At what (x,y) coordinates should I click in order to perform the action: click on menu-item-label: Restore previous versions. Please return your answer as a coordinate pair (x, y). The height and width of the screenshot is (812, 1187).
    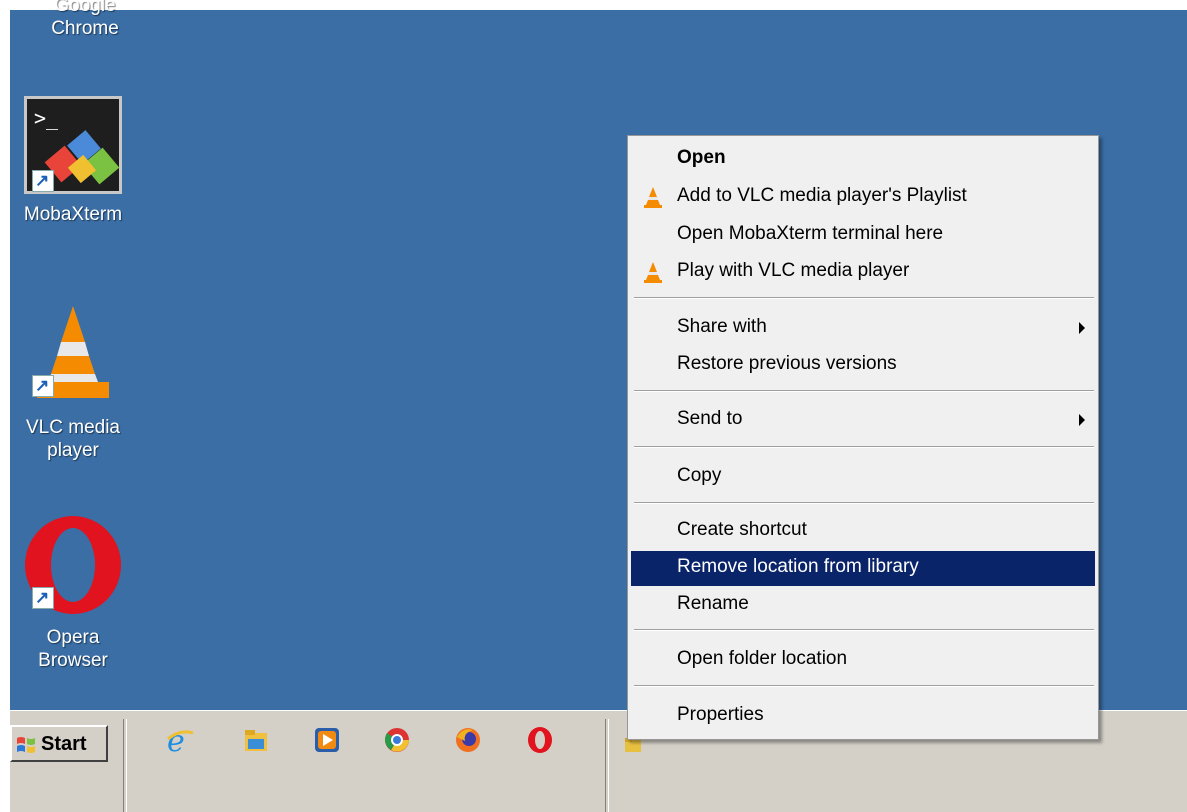
    Looking at the image, I should click on (787, 363).